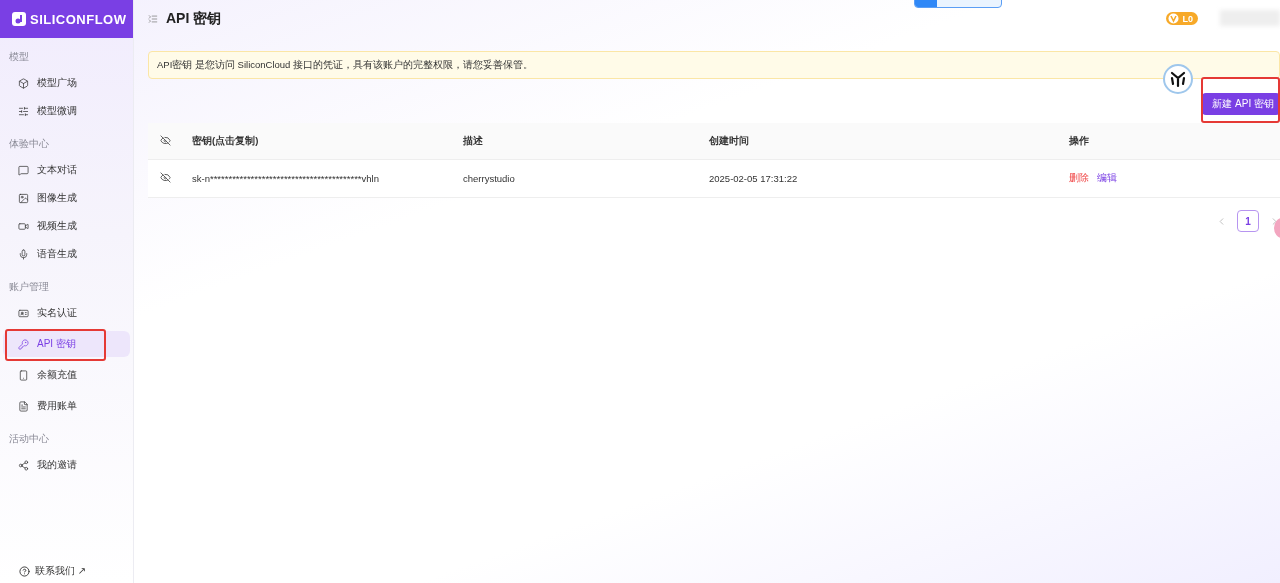 The width and height of the screenshot is (1280, 583). Describe the element at coordinates (1079, 177) in the screenshot. I see `delete-link: 删除` at that location.